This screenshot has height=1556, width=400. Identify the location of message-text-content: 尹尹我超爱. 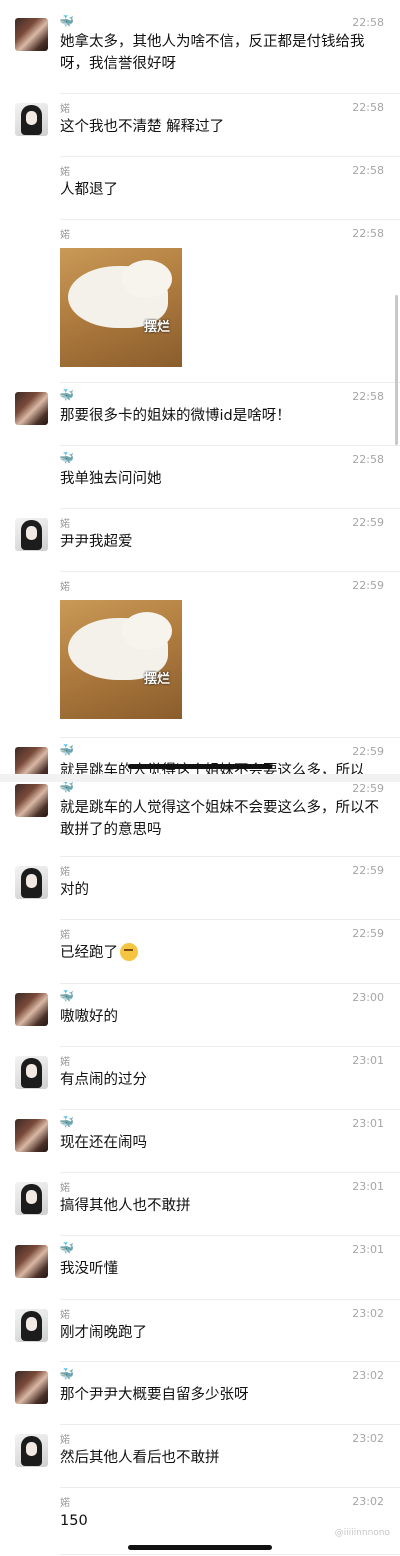
(96, 542).